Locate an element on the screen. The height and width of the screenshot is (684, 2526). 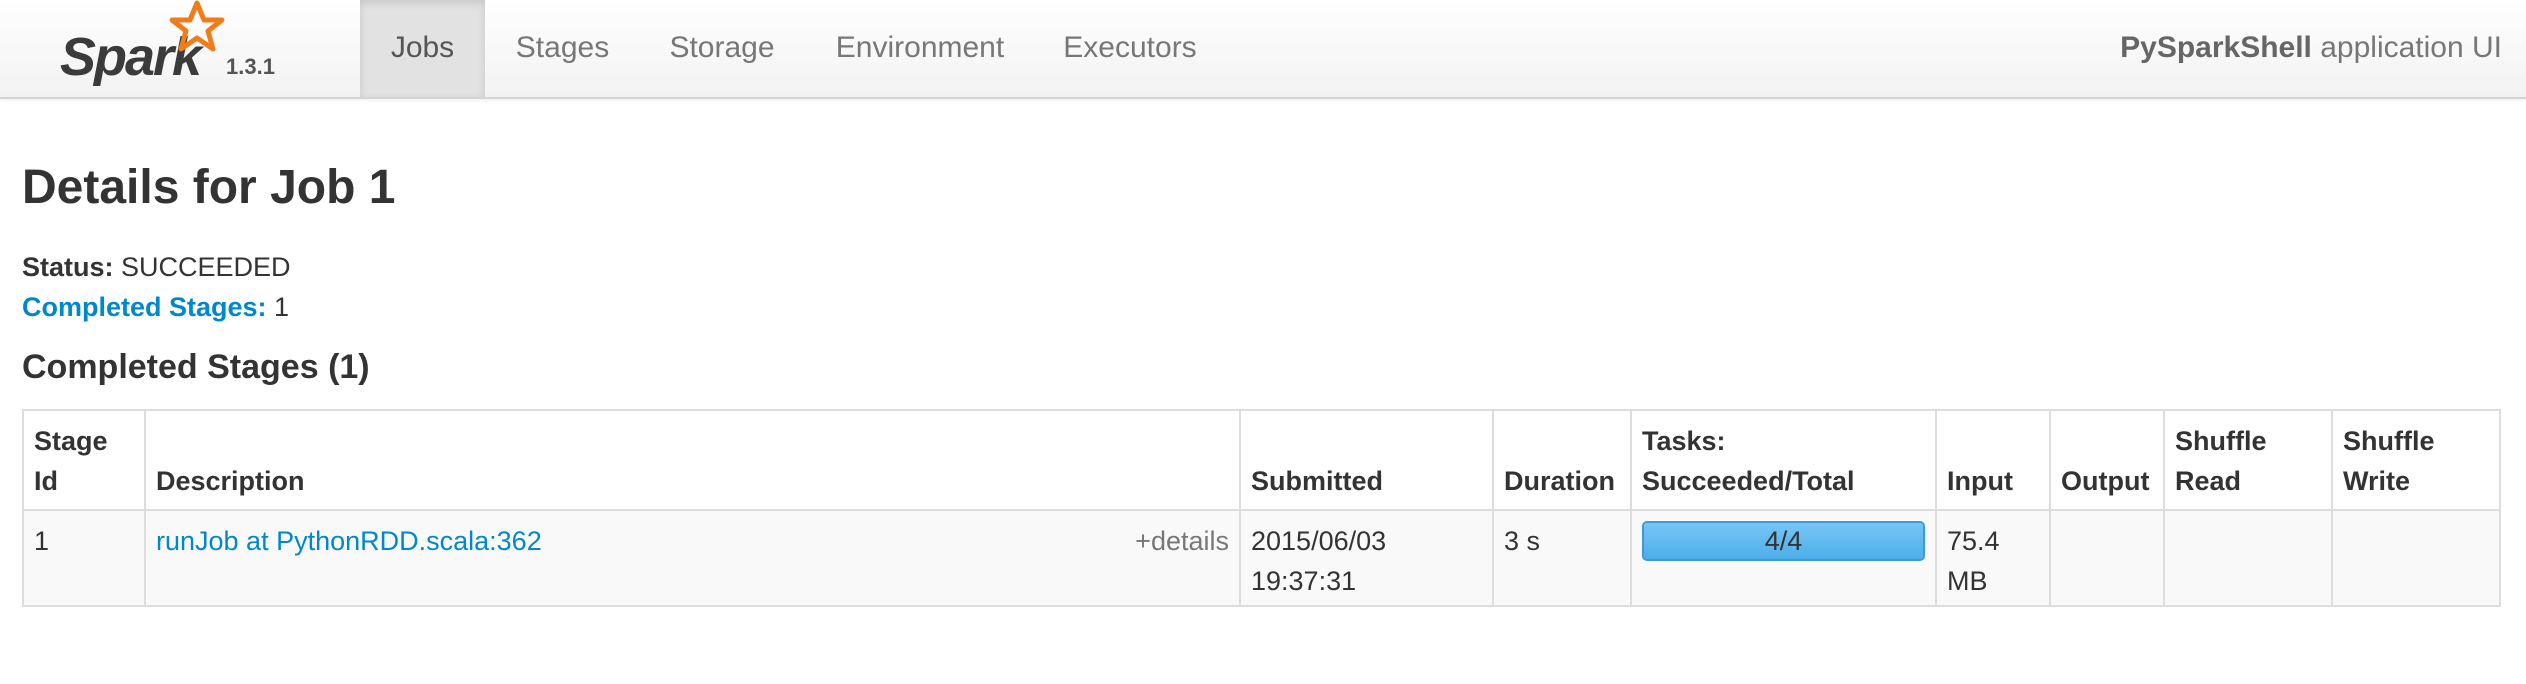
cell-shuffle-read is located at coordinates (2247, 558).